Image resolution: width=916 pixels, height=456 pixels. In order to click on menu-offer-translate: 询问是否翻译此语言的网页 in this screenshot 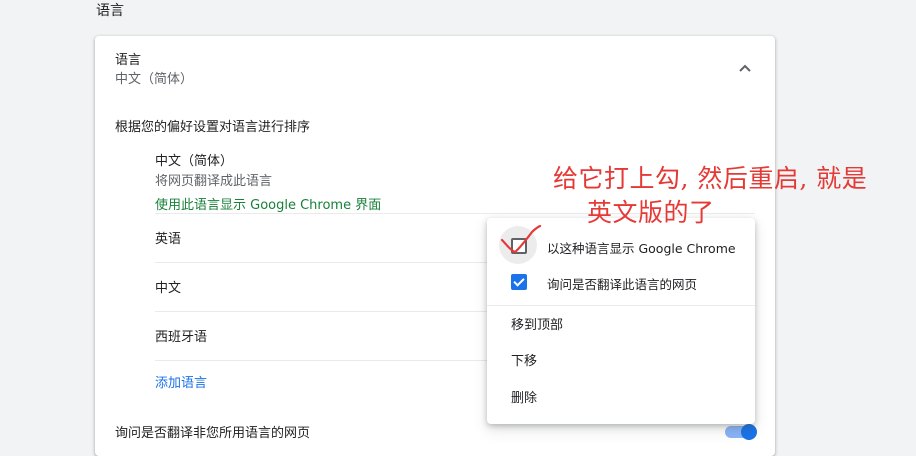, I will do `click(621, 282)`.